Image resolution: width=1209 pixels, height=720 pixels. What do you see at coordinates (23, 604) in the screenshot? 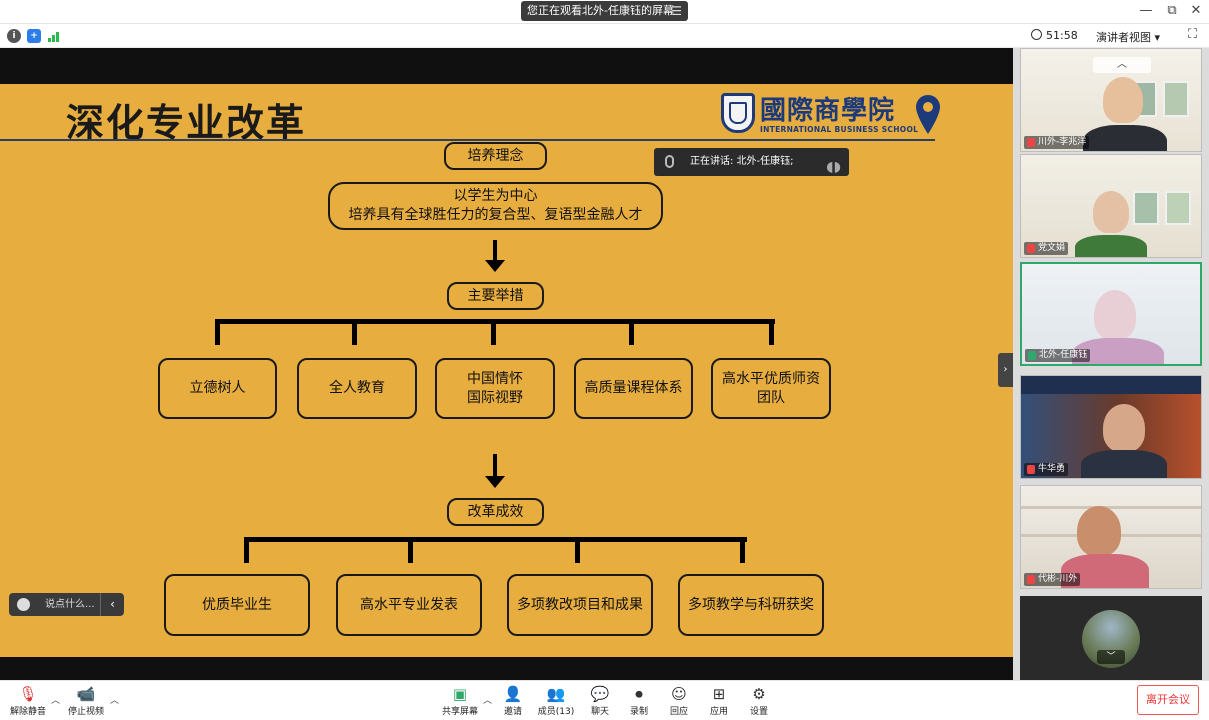
I see `emoji-icon` at bounding box center [23, 604].